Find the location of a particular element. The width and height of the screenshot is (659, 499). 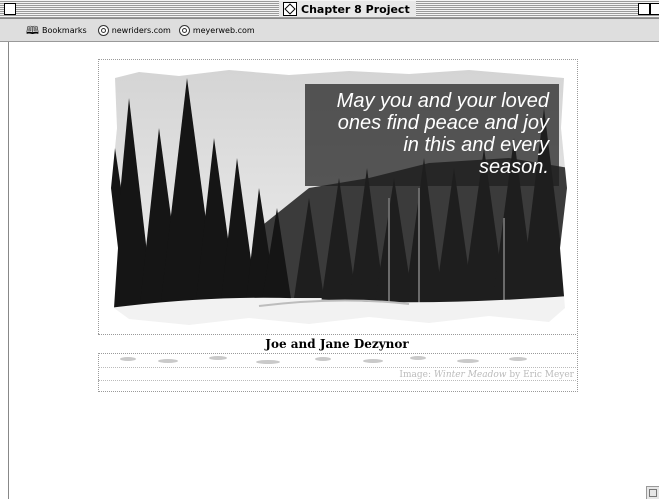

close-box-icon is located at coordinates (10, 9).